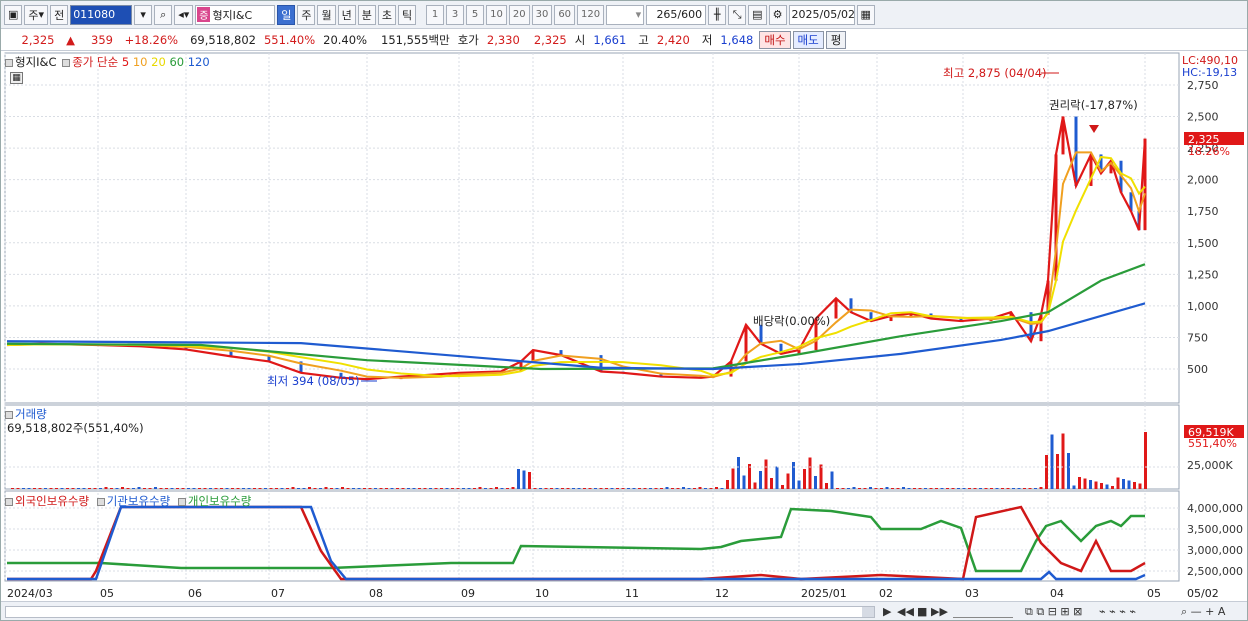 The height and width of the screenshot is (621, 1248). Describe the element at coordinates (16, 78) in the screenshot. I see `table-icon: ▦` at that location.